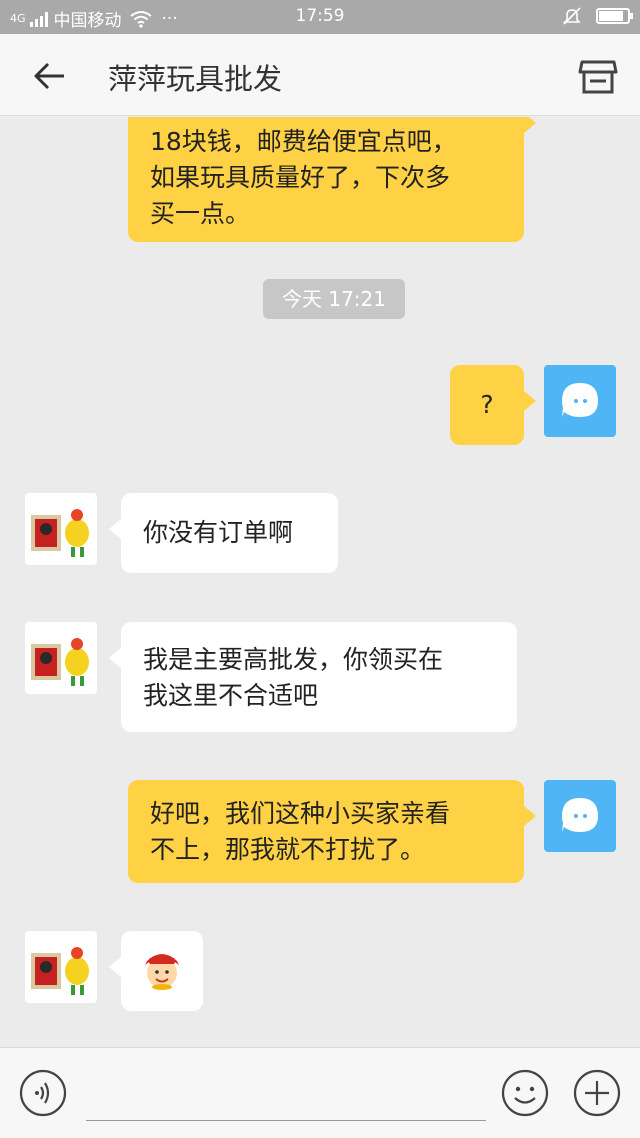  I want to click on message-line: 买一点。, so click(200, 213).